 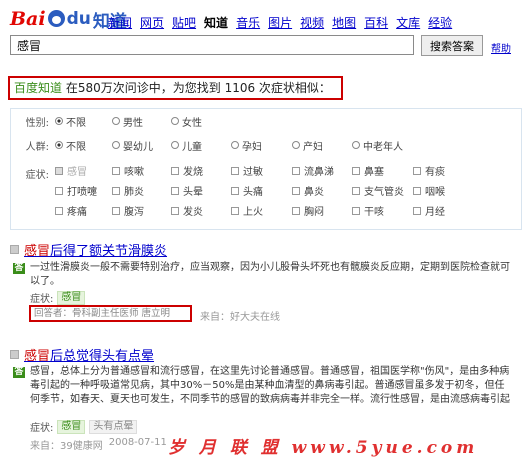 What do you see at coordinates (312, 22) in the screenshot?
I see `nav-link-video: 视频` at bounding box center [312, 22].